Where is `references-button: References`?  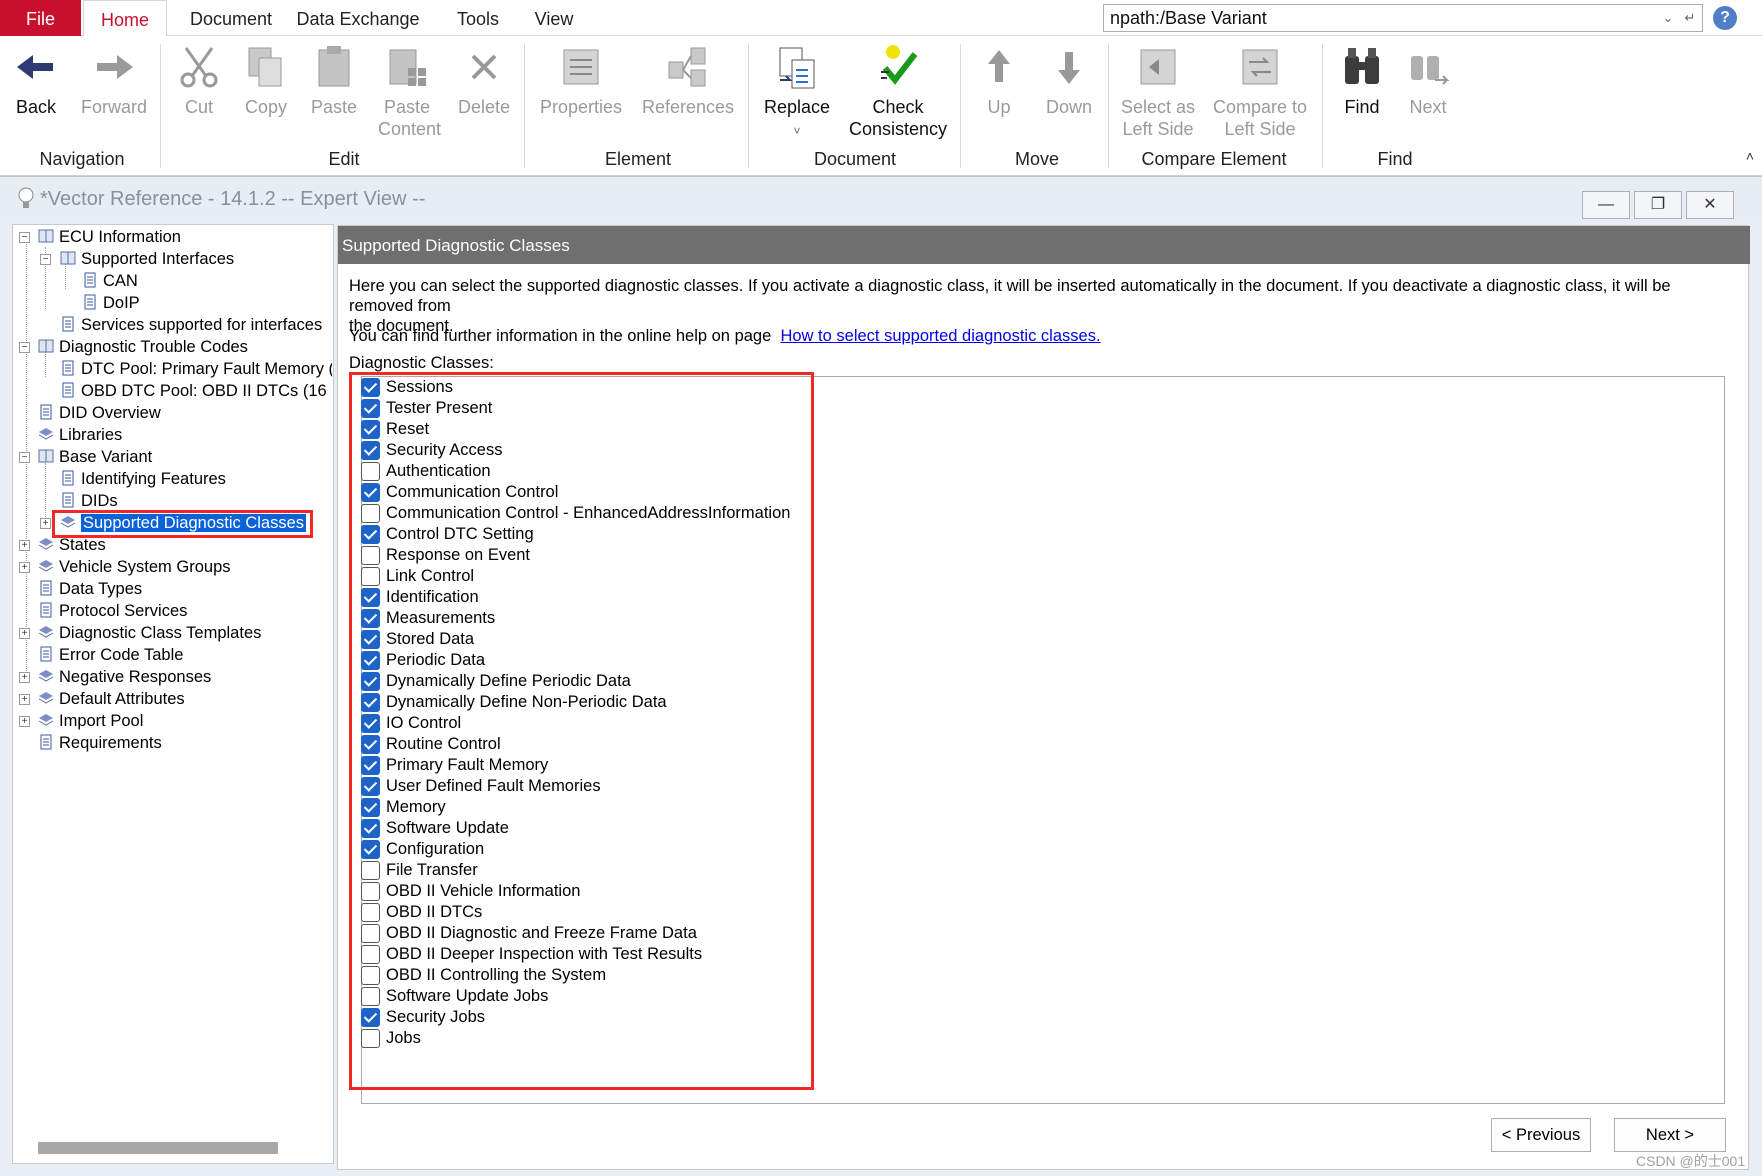
references-button: References is located at coordinates (688, 81).